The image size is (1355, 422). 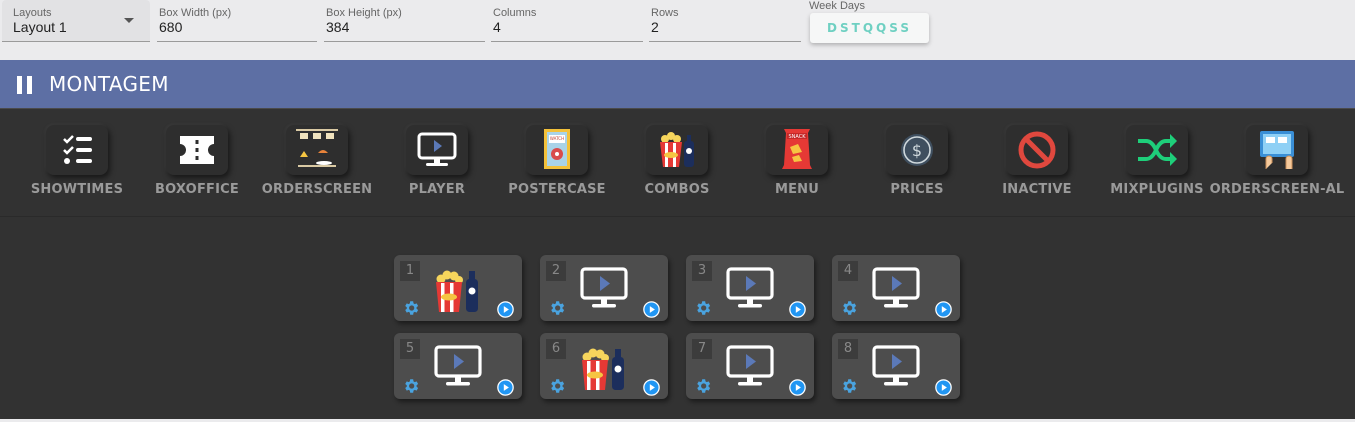 What do you see at coordinates (77, 189) in the screenshot?
I see `plugin-label: SHOWTIMES` at bounding box center [77, 189].